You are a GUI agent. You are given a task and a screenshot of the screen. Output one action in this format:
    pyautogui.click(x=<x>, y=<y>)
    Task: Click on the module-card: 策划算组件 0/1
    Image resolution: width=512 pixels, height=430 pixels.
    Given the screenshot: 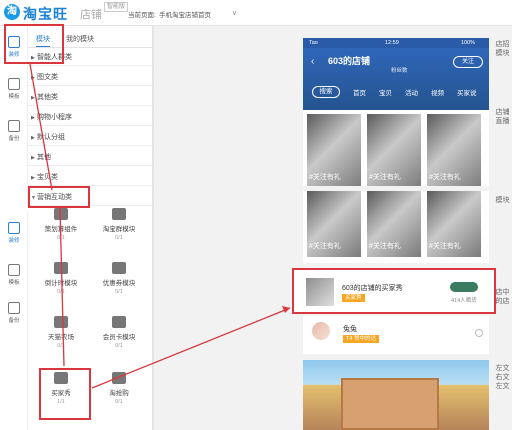 What is the action you would take?
    pyautogui.click(x=61, y=235)
    